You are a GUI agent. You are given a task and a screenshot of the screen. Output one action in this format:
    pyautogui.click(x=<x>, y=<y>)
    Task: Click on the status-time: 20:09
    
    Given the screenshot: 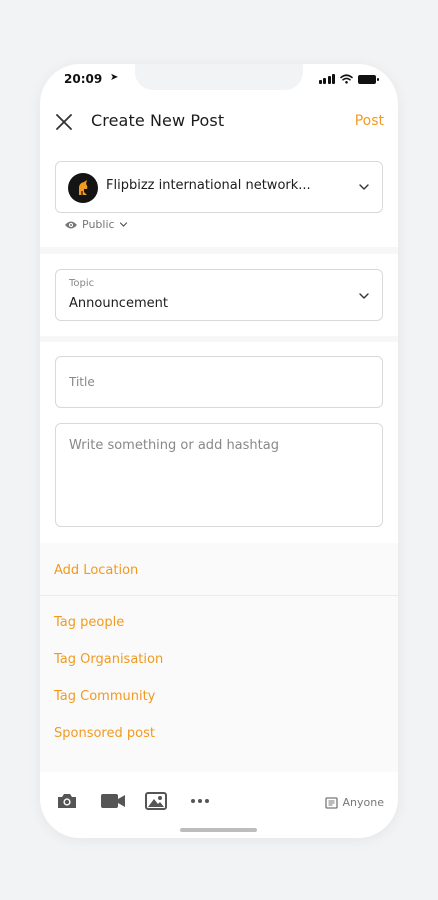 What is the action you would take?
    pyautogui.click(x=83, y=79)
    